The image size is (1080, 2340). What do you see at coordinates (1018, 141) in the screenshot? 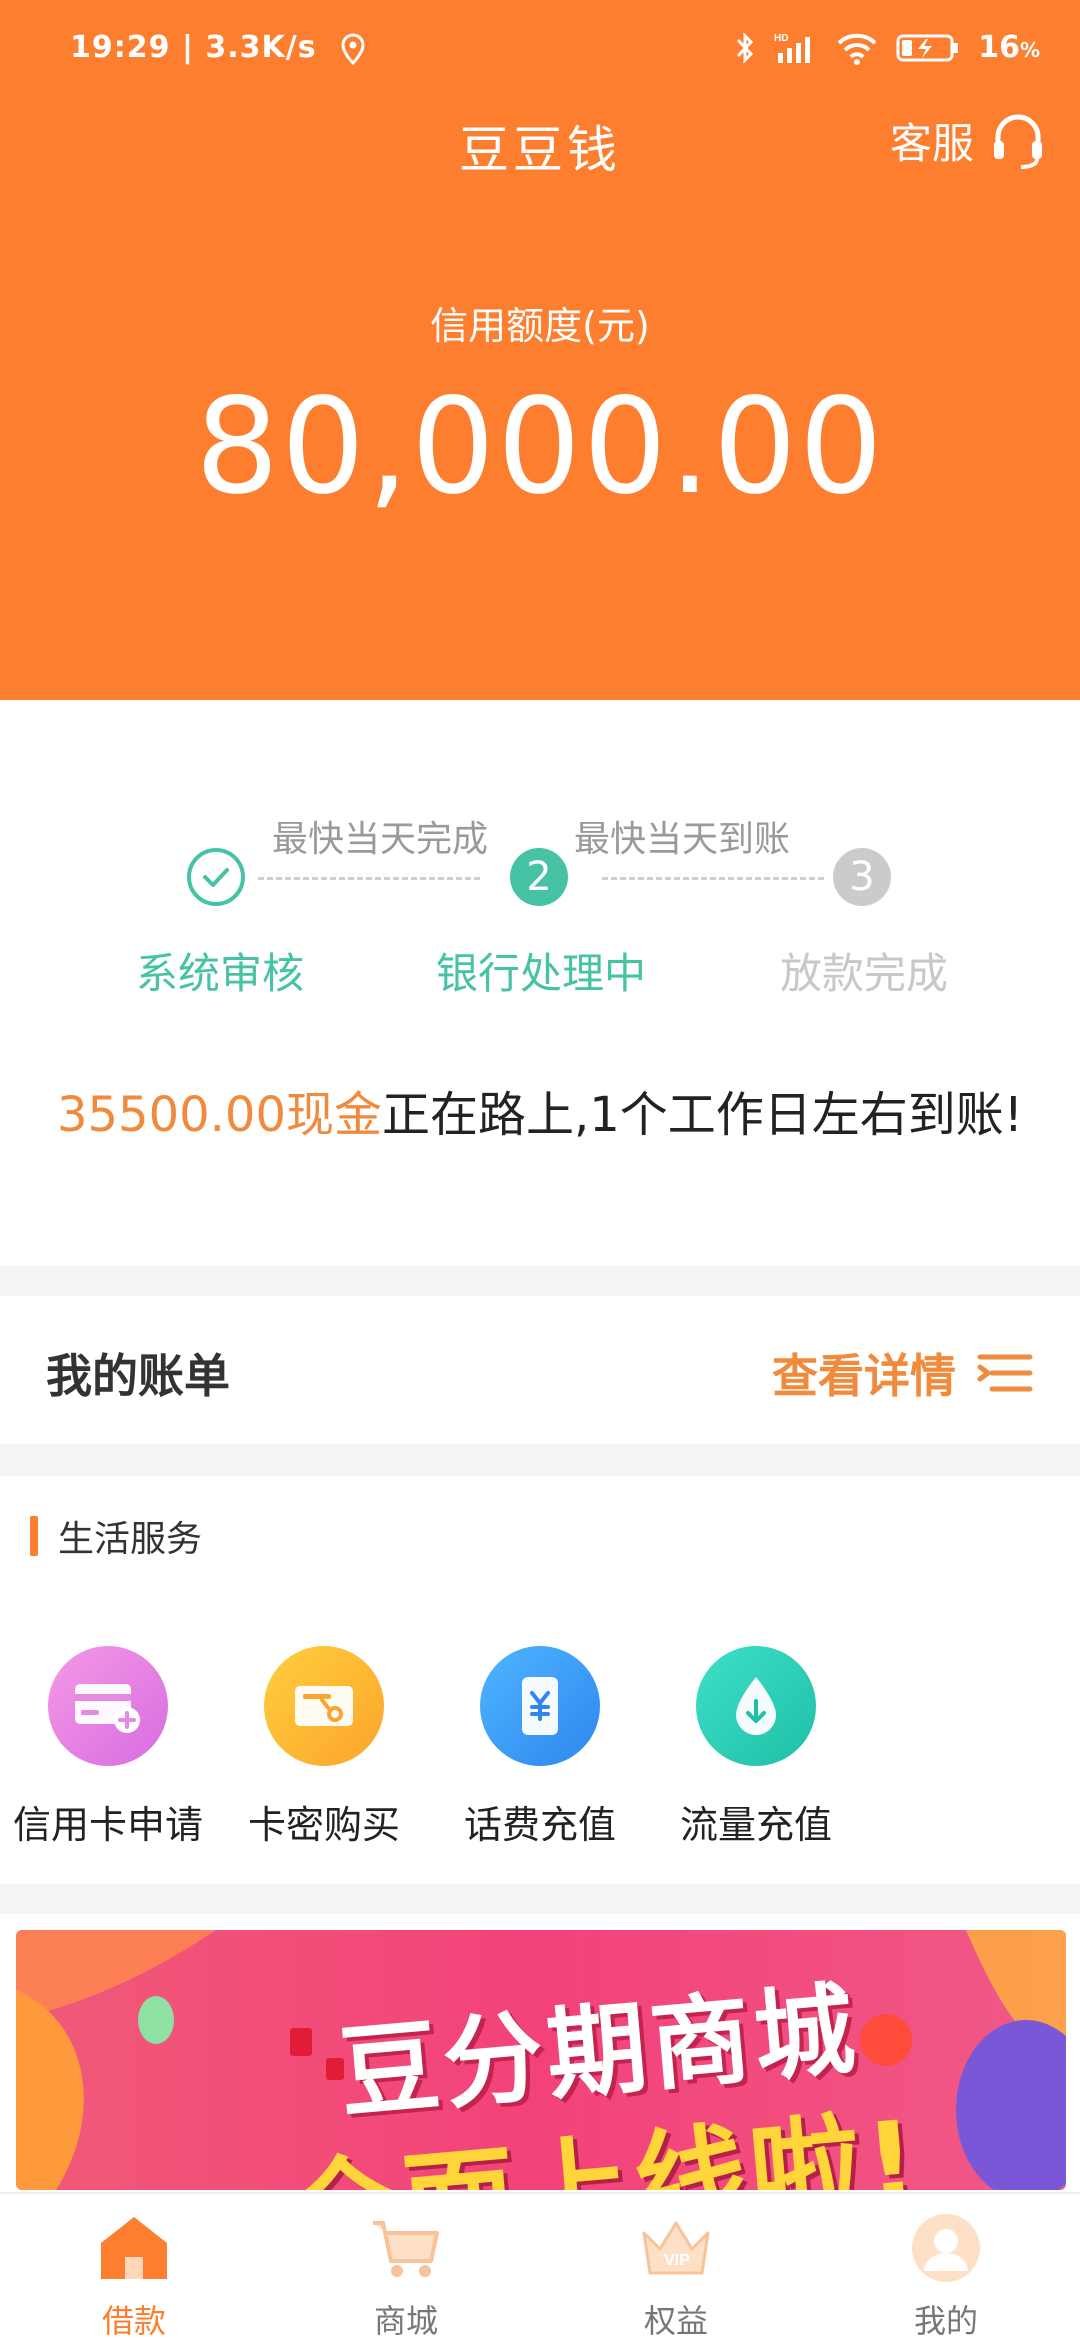
I see `headset-icon` at bounding box center [1018, 141].